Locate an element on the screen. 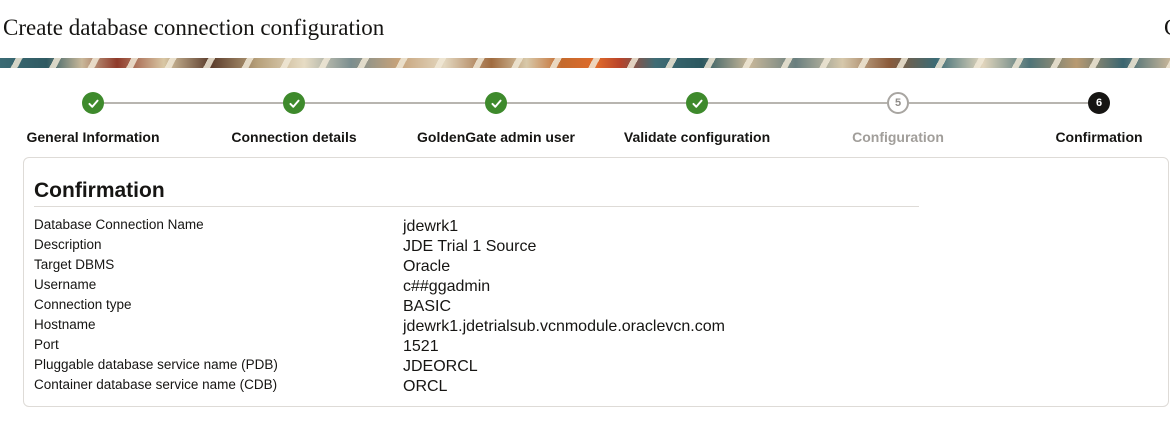  step-6-current-indicator: 6 is located at coordinates (1099, 103).